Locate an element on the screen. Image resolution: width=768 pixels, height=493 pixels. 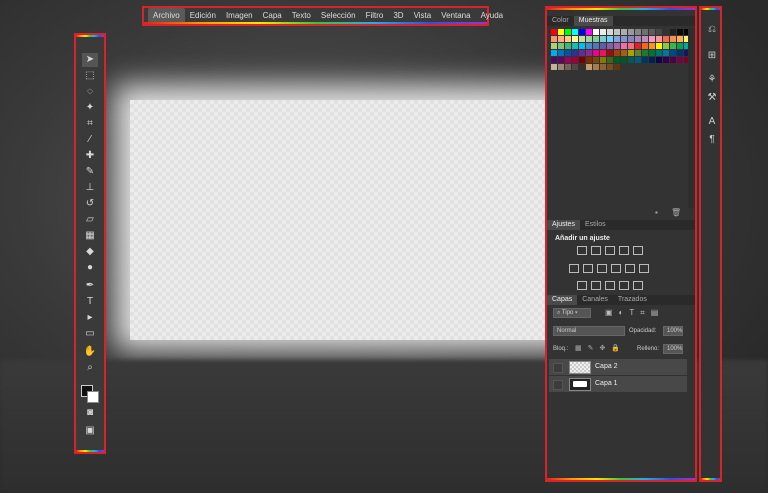
tool-presets-icon: ⚒ is located at coordinates (712, 98).